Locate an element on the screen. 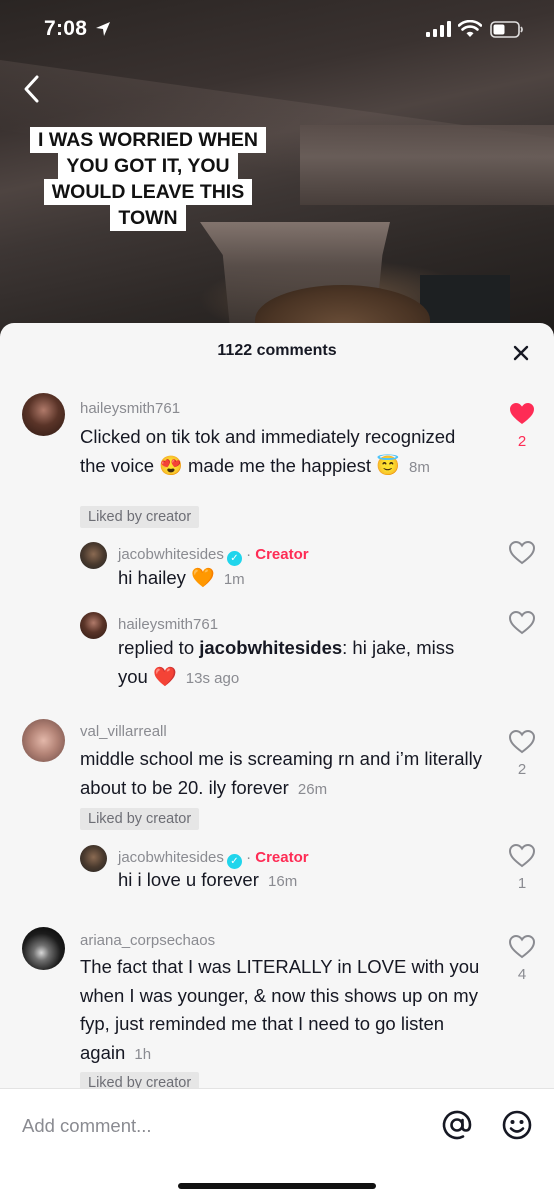 This screenshot has height=1200, width=554. reply-timestamp: 16m is located at coordinates (283, 881).